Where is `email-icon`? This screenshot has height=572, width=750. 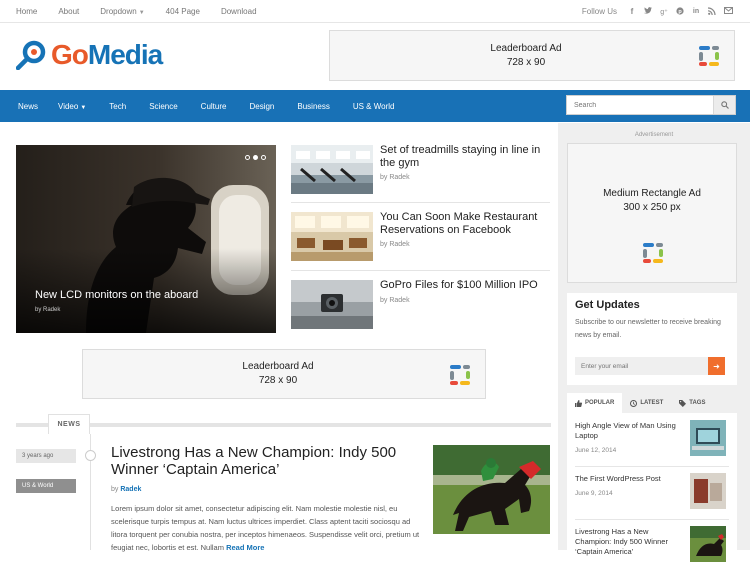 email-icon is located at coordinates (728, 11).